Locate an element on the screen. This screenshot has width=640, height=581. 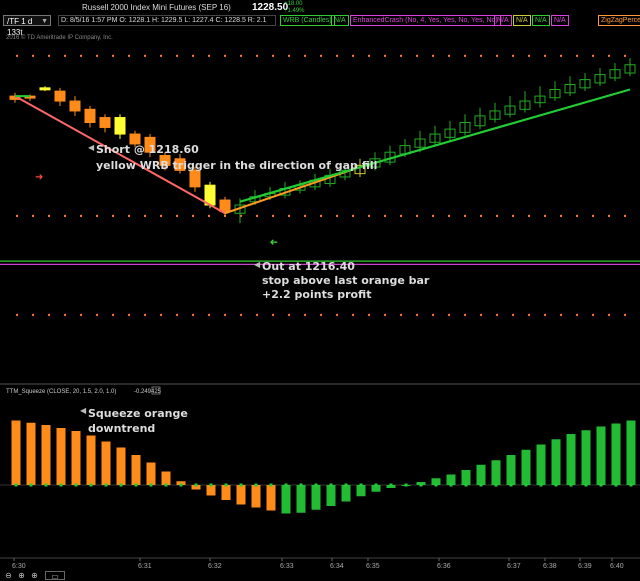
annotation-profit: +2.2 points profit is located at coordinates (316, 294).